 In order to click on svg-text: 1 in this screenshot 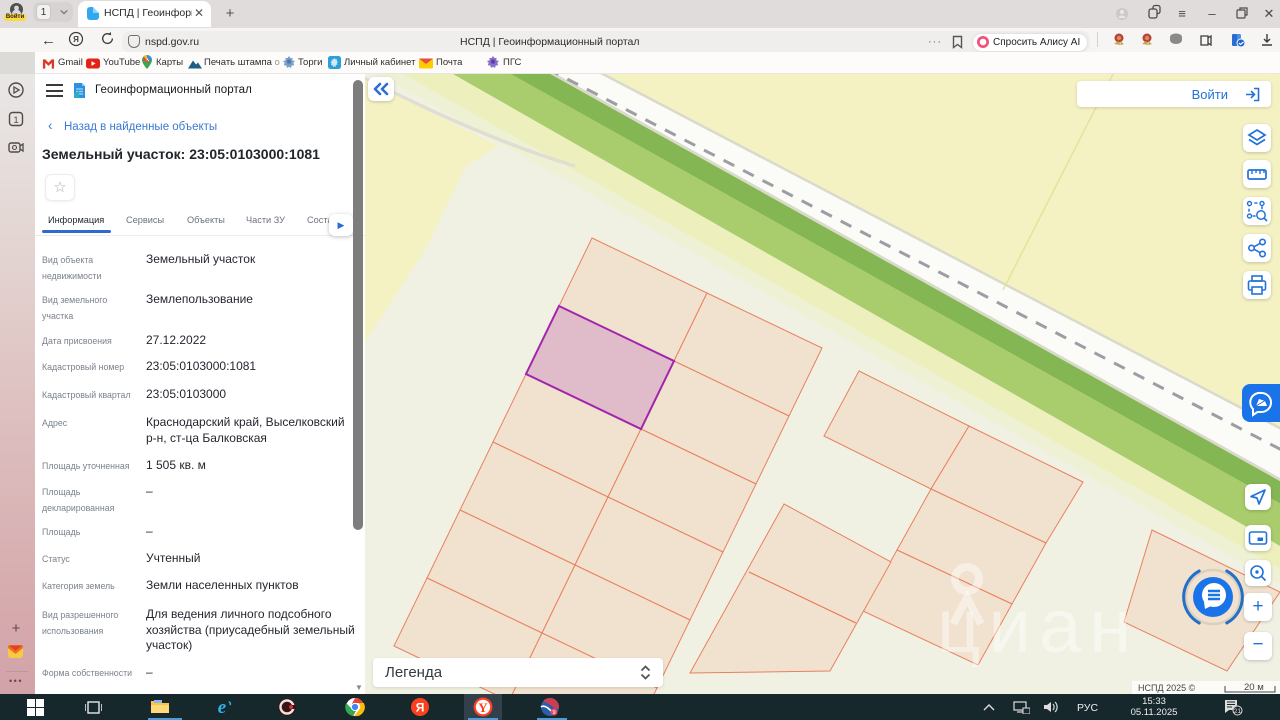, I will do `click(15, 120)`.